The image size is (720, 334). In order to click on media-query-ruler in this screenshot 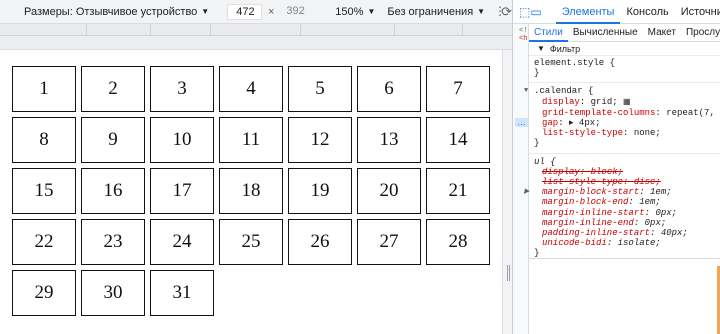, I will do `click(256, 30)`.